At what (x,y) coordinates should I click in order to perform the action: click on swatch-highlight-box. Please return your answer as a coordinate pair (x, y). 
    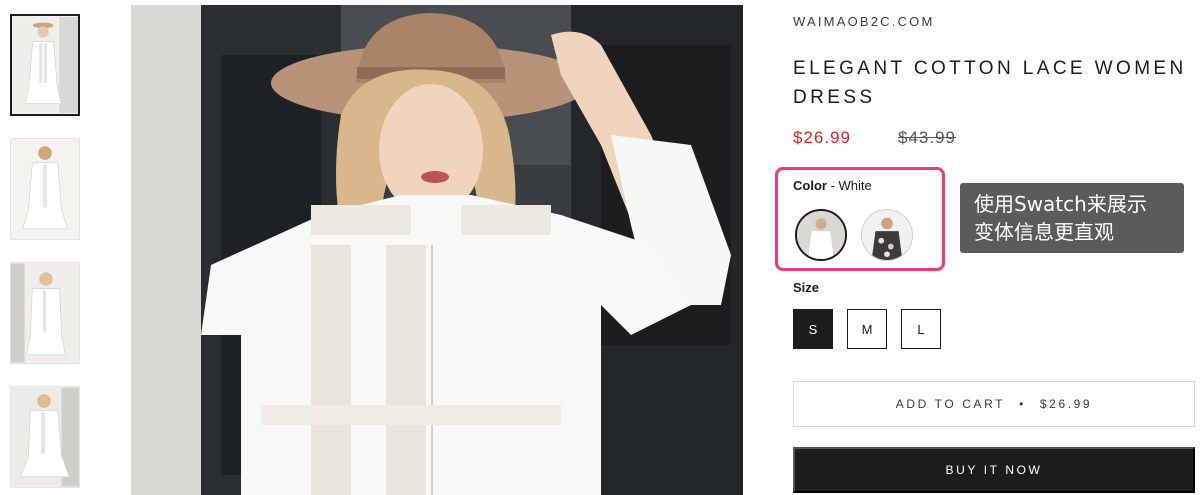
    Looking at the image, I should click on (860, 219).